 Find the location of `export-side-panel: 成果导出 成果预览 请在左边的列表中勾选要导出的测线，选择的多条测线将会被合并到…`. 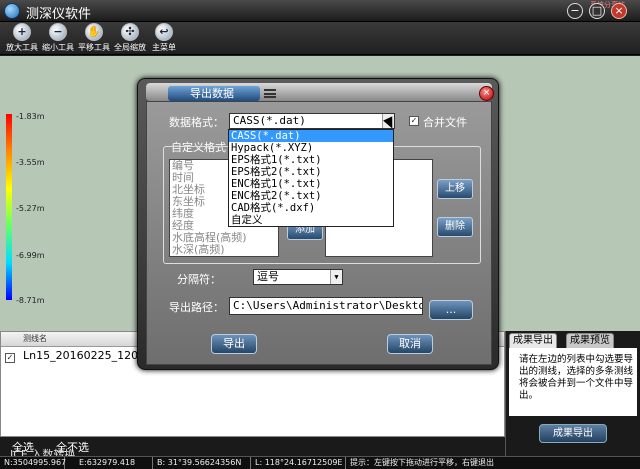

export-side-panel: 成果导出 成果预览 请在左边的列表中勾选要导出的测线，选择的多条测线将会被合并到… is located at coordinates (572, 393).